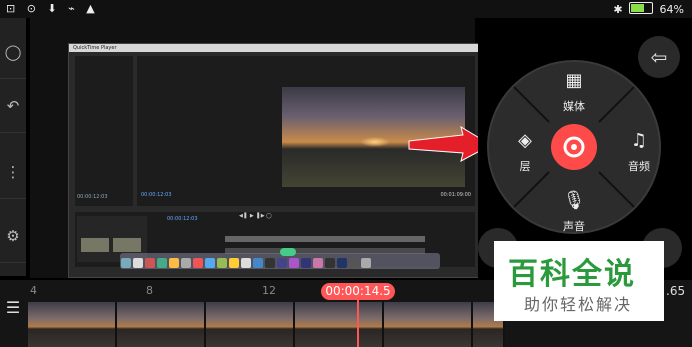 The height and width of the screenshot is (347, 692). Describe the element at coordinates (13, 313) in the screenshot. I see `menu-icon: ☰` at that location.